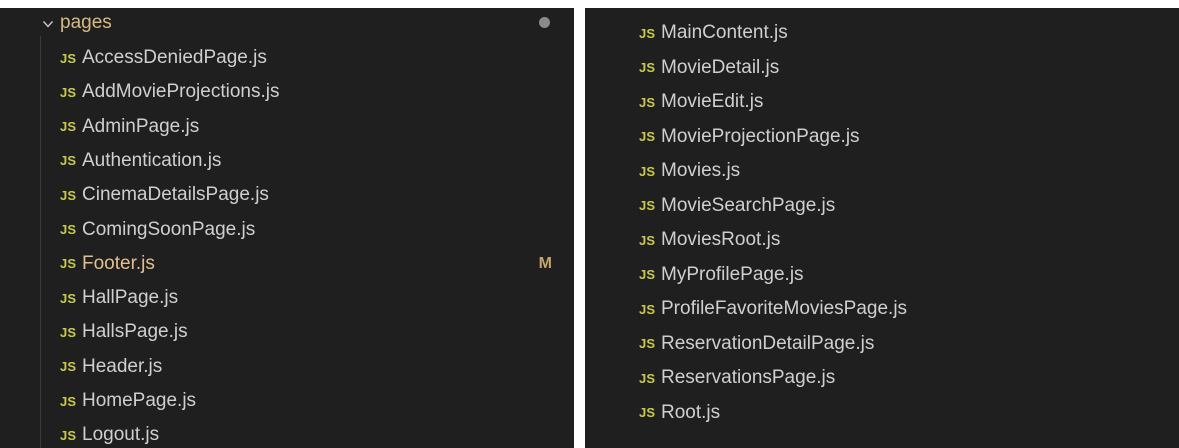 The height and width of the screenshot is (448, 1179). I want to click on modified-dot-icon, so click(544, 22).